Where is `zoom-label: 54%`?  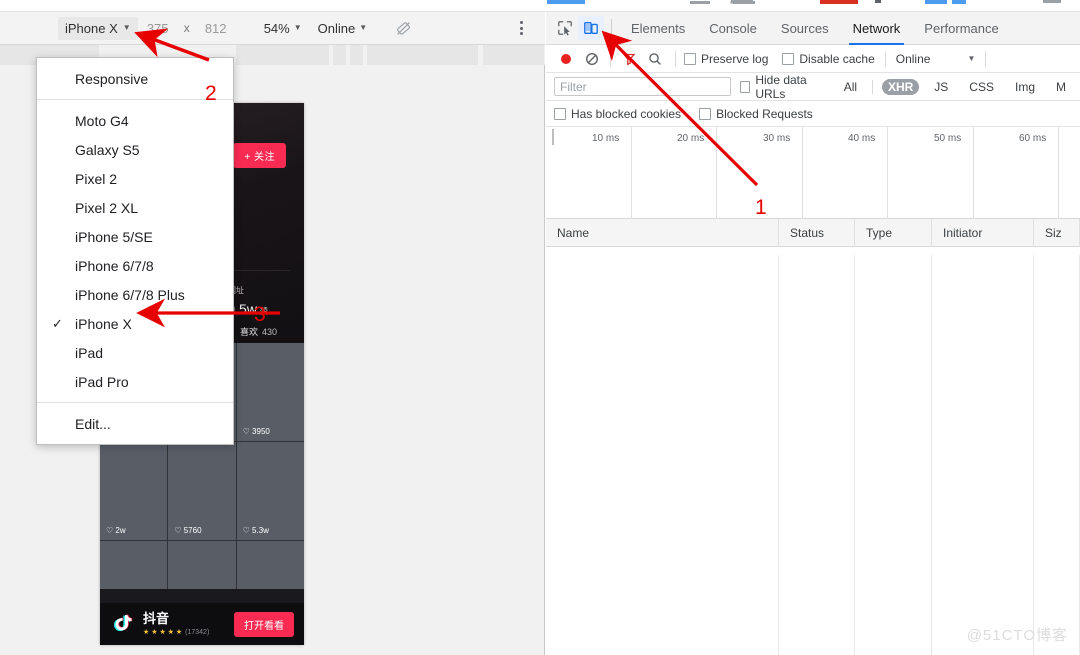
zoom-label: 54% is located at coordinates (276, 28).